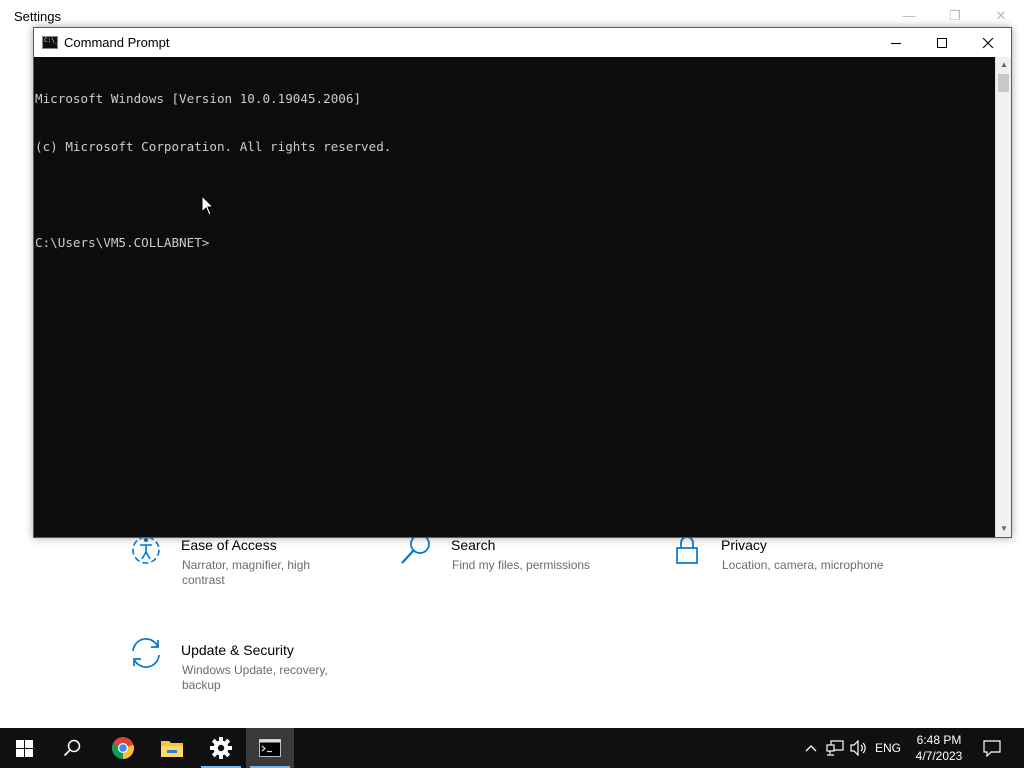 The width and height of the screenshot is (1024, 768). I want to click on settings-minimize-button: —, so click(909, 16).